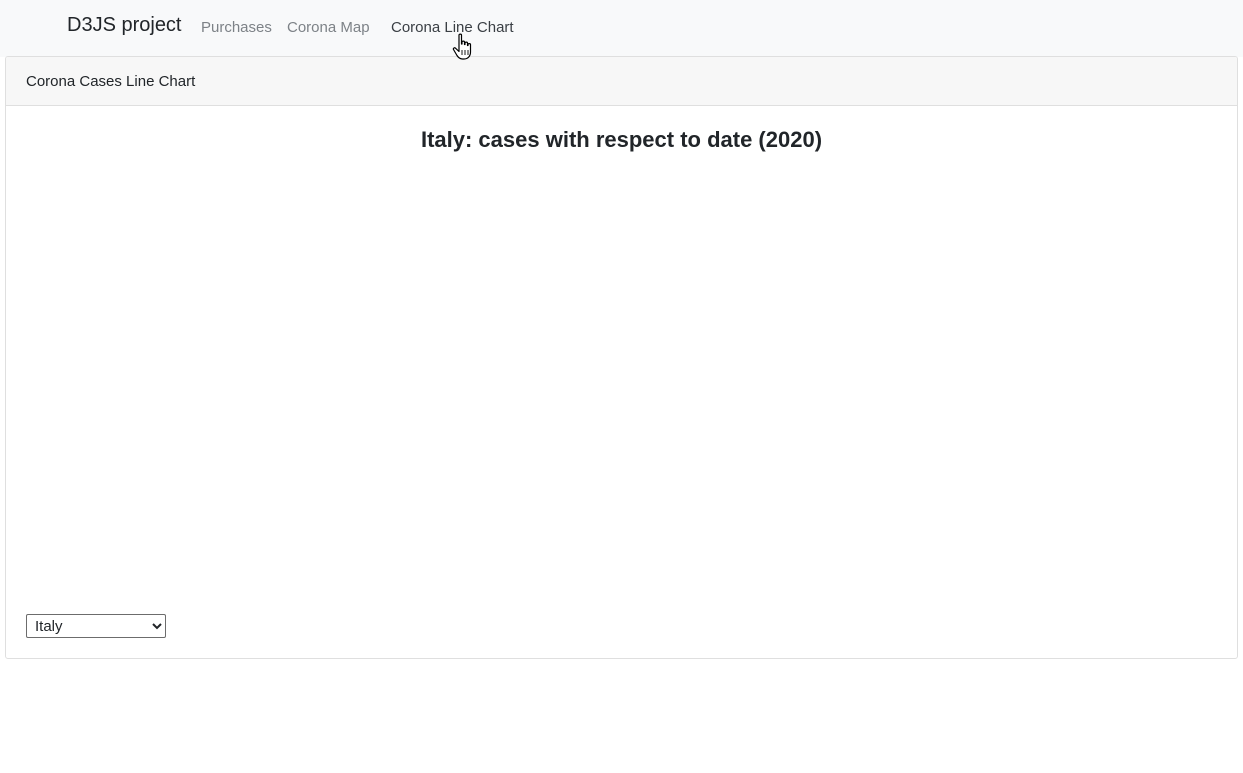  Describe the element at coordinates (124, 25) in the screenshot. I see `navbar-brand: D3JS project` at that location.